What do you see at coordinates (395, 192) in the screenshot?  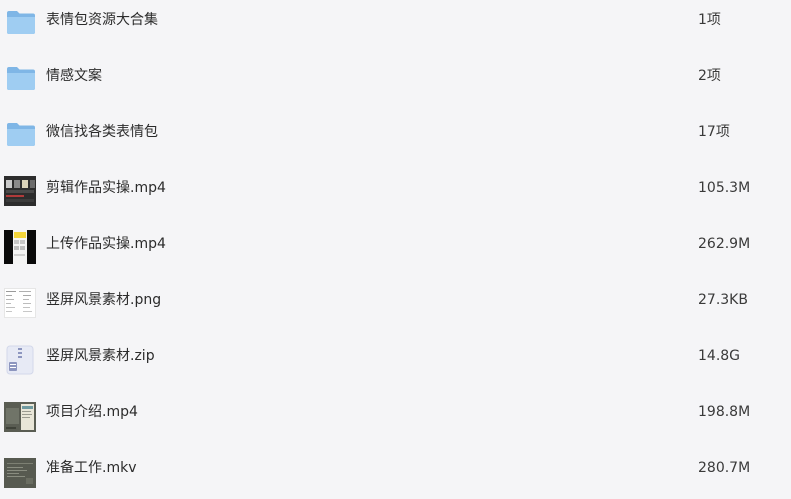 I see `file-row-video: 剪辑作品实操.mp4 105.3M` at bounding box center [395, 192].